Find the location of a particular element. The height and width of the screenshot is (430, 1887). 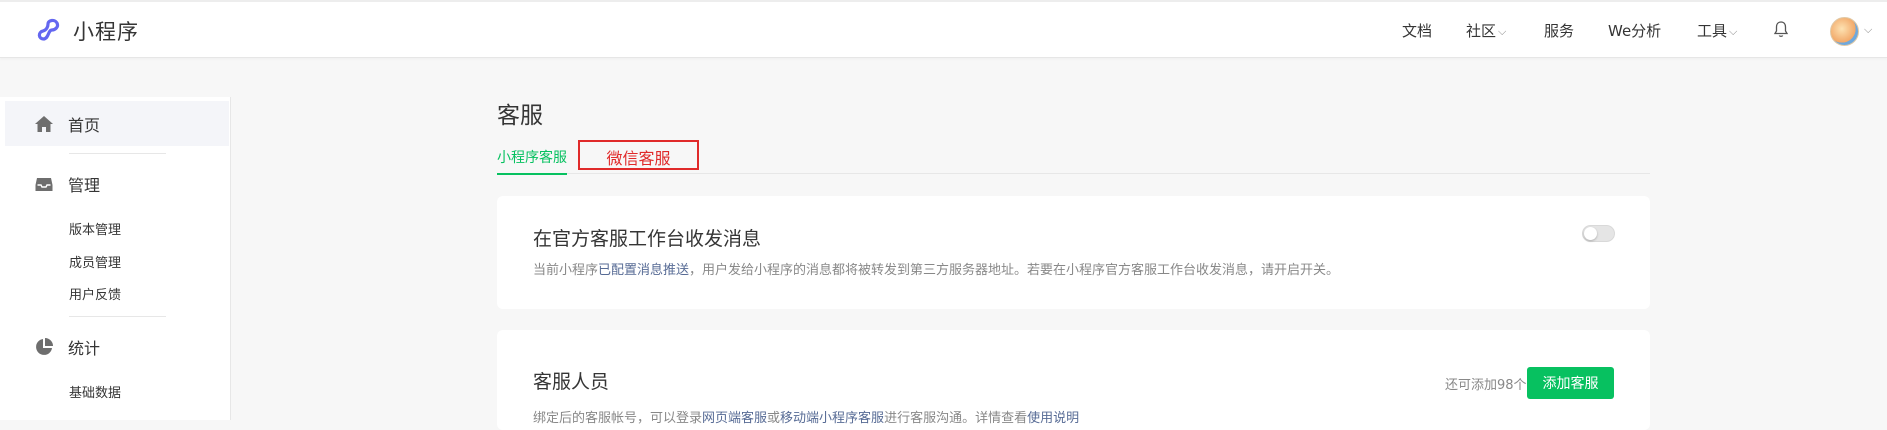

tab-bar: 小程序客服 微信客服 is located at coordinates (1073, 157).